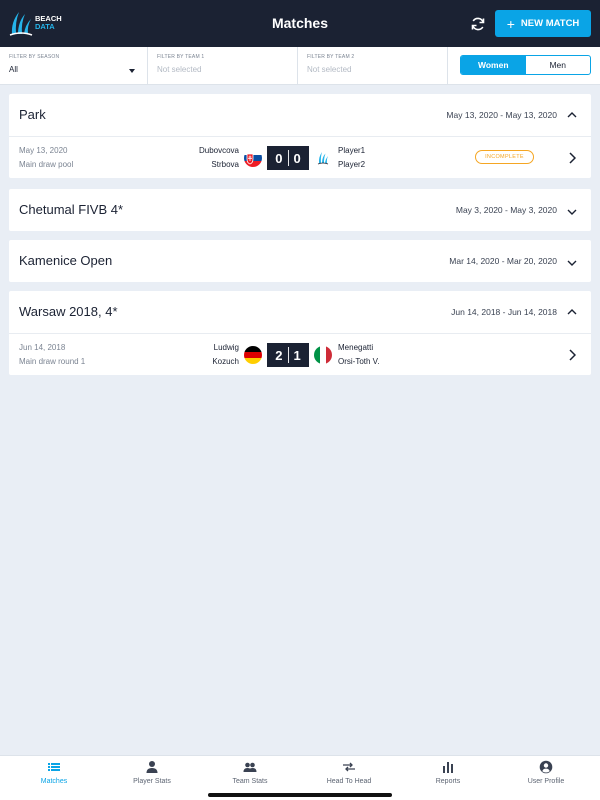 The image size is (600, 800). I want to click on new-match-button: + NEW MATCH, so click(543, 23).